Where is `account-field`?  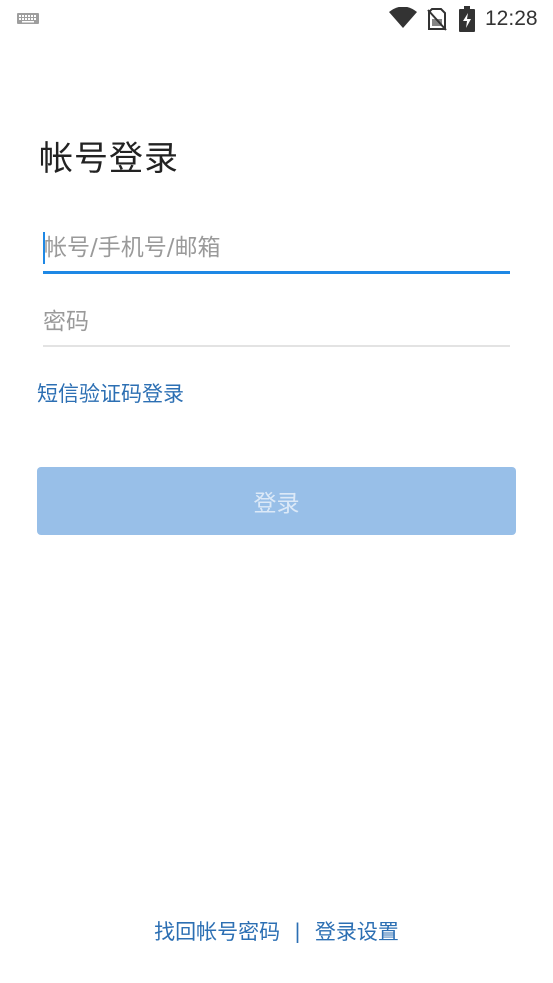 account-field is located at coordinates (276, 251).